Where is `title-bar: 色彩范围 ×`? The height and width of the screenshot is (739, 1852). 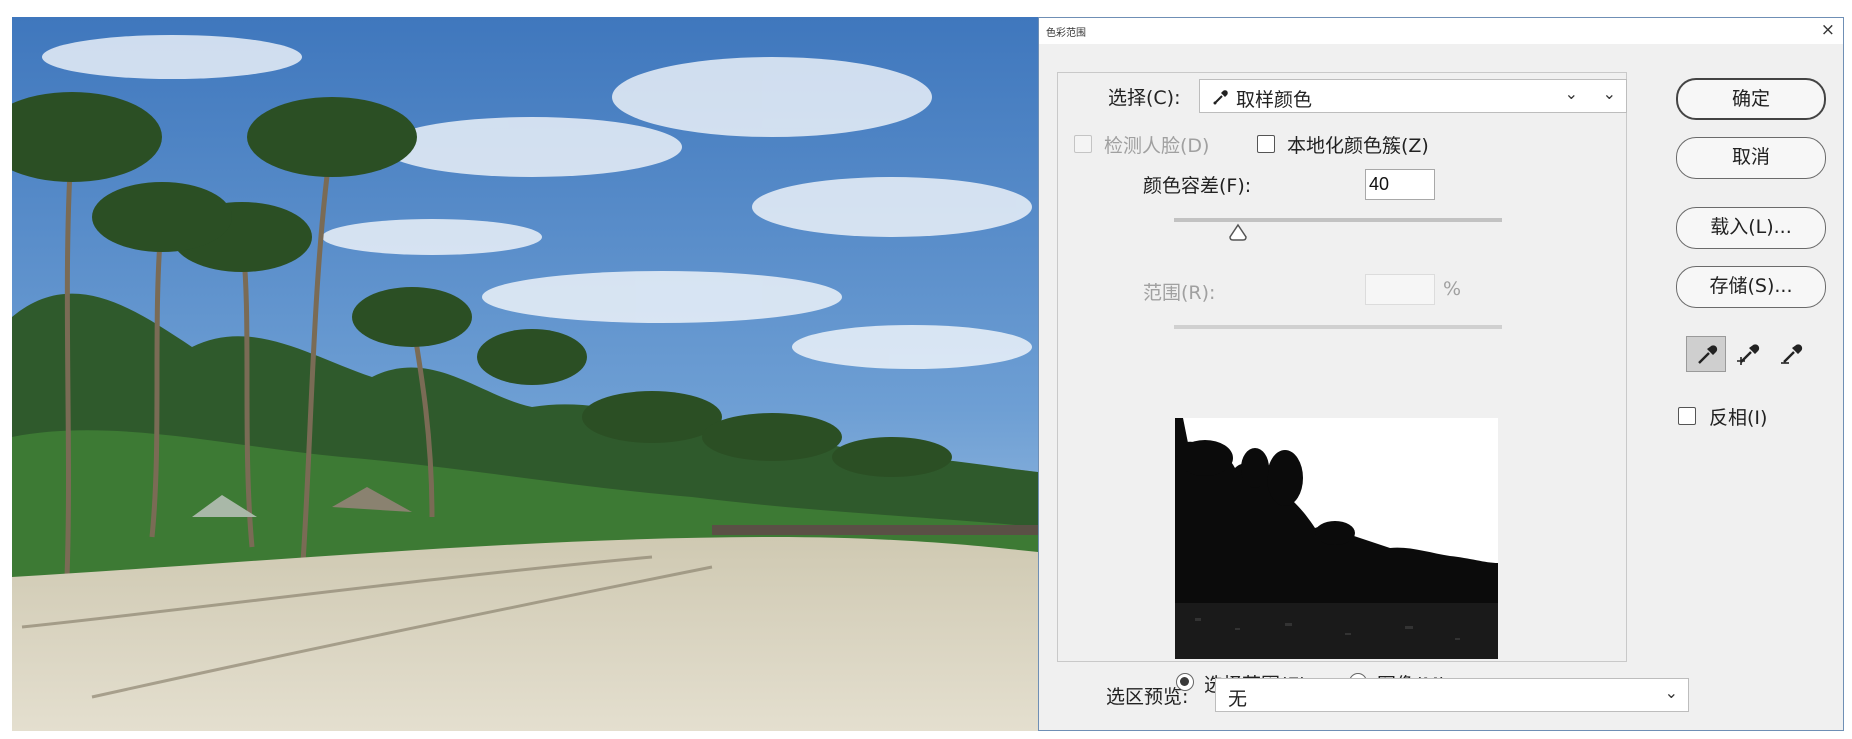
title-bar: 色彩范围 × is located at coordinates (1441, 31).